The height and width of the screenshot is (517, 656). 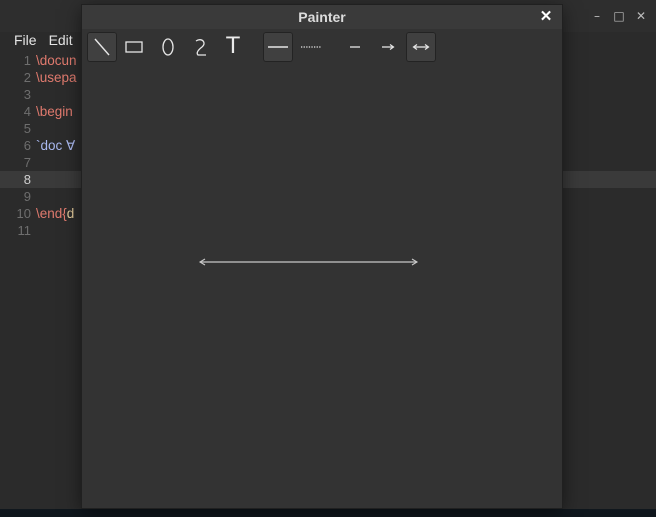 I want to click on code-text: \docun, so click(x=56, y=60).